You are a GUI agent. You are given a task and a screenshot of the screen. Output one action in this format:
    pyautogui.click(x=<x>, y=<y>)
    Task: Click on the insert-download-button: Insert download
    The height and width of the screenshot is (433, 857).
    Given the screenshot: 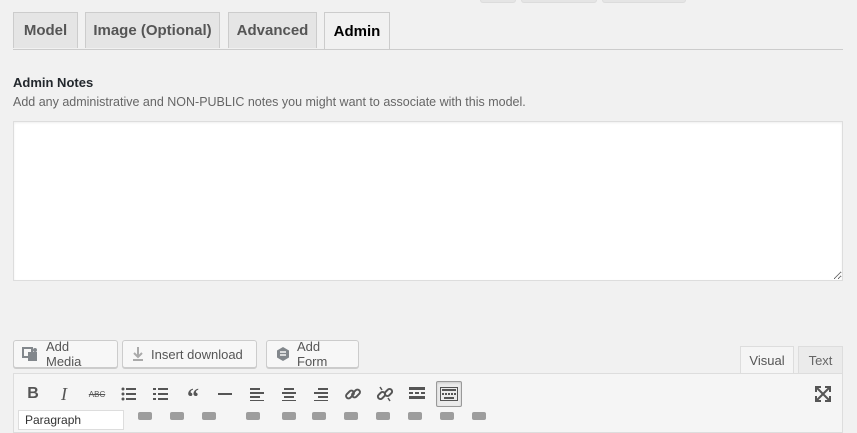 What is the action you would take?
    pyautogui.click(x=189, y=354)
    